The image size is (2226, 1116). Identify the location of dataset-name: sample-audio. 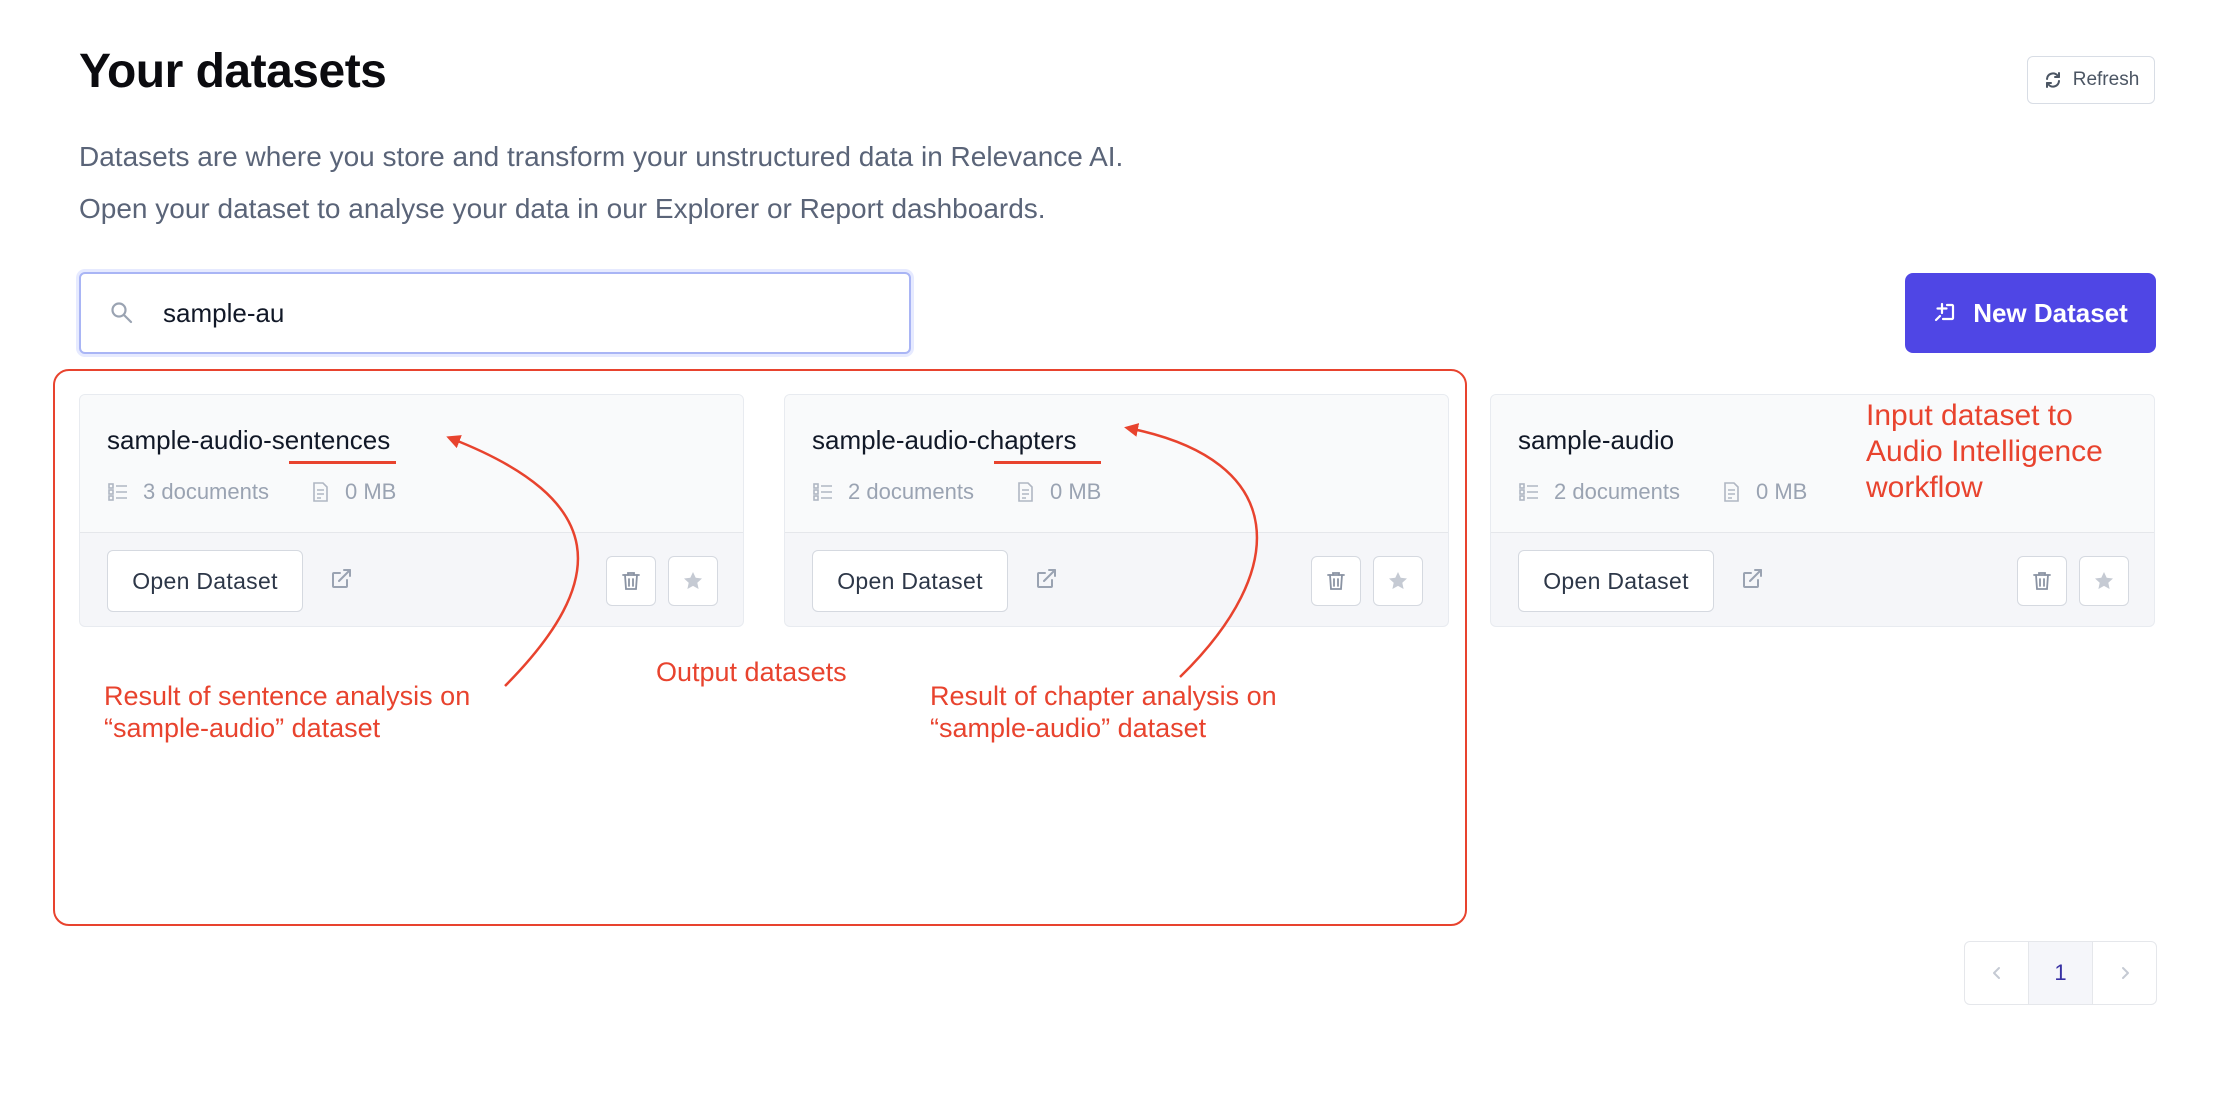
(1596, 440).